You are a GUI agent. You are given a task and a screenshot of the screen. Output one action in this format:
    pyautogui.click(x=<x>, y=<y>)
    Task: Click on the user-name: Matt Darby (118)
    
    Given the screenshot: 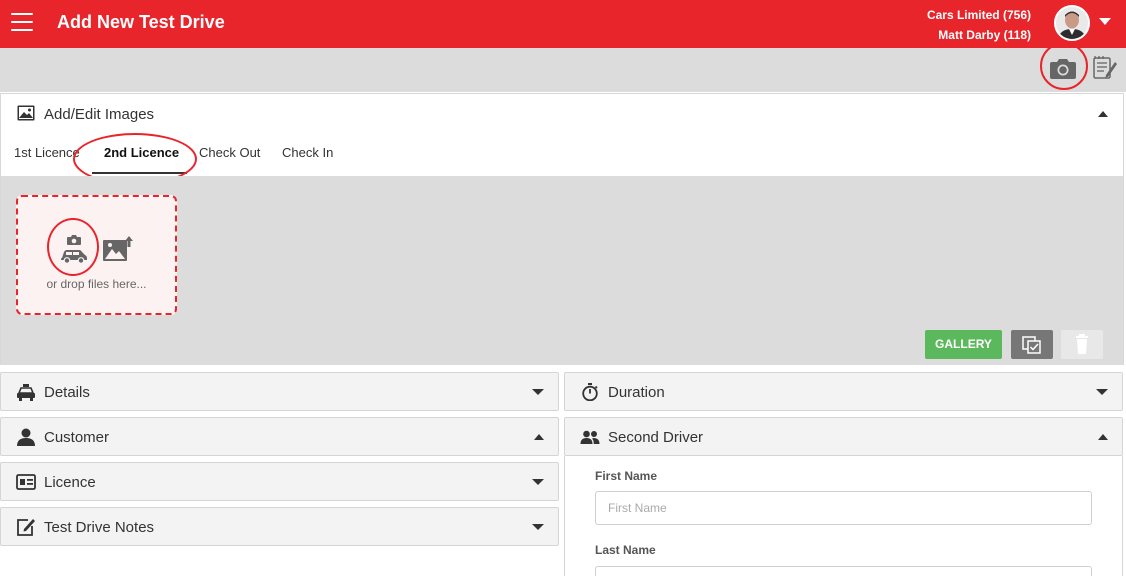 What is the action you would take?
    pyautogui.click(x=984, y=35)
    